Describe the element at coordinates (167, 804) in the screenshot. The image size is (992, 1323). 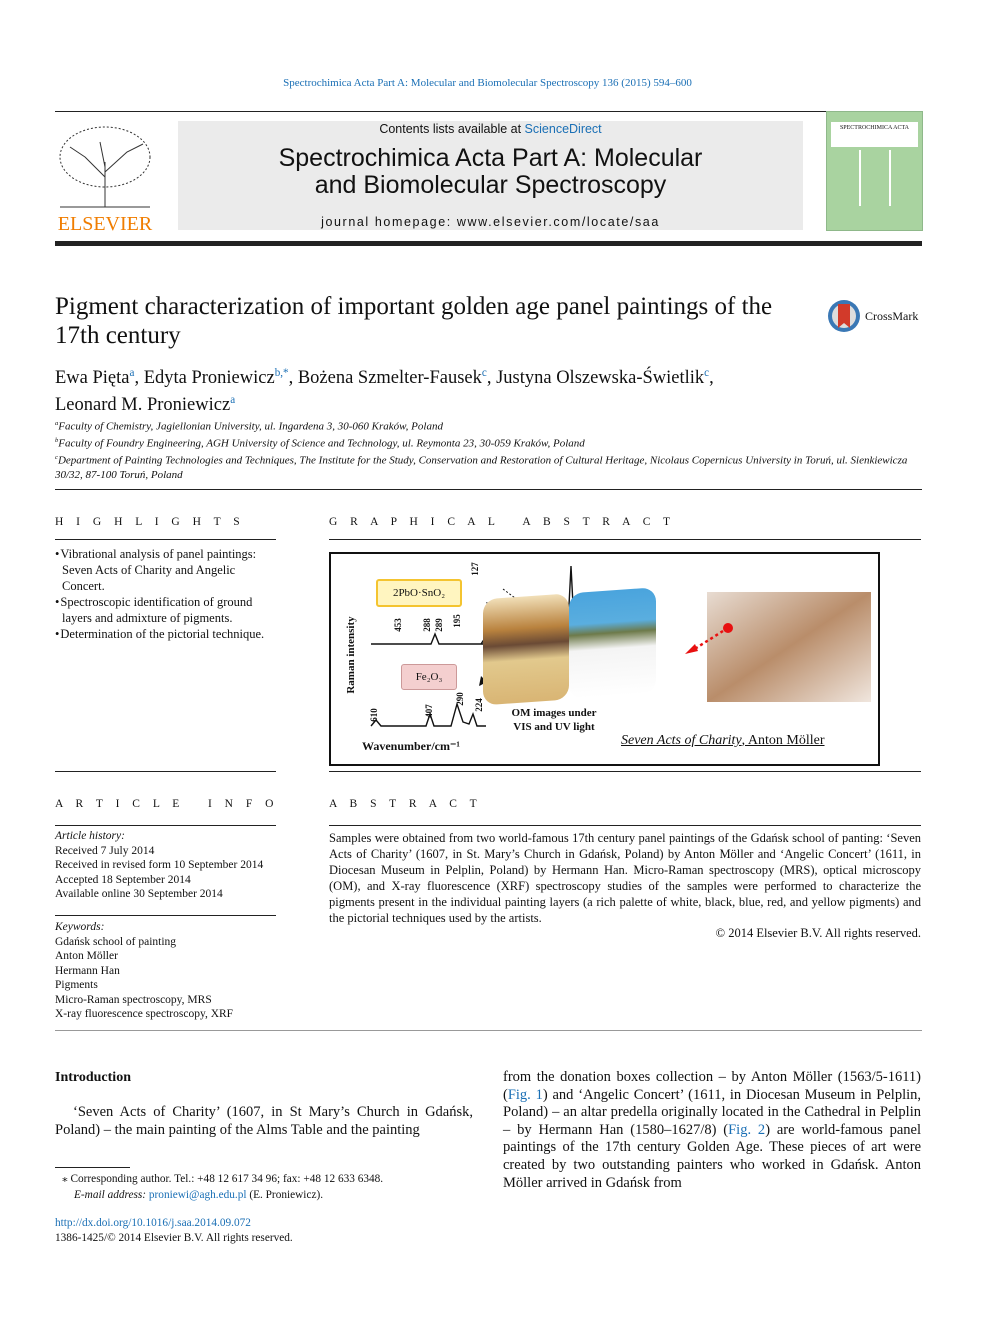
I see `article-info-heading: A R T I C L E I N F O` at that location.